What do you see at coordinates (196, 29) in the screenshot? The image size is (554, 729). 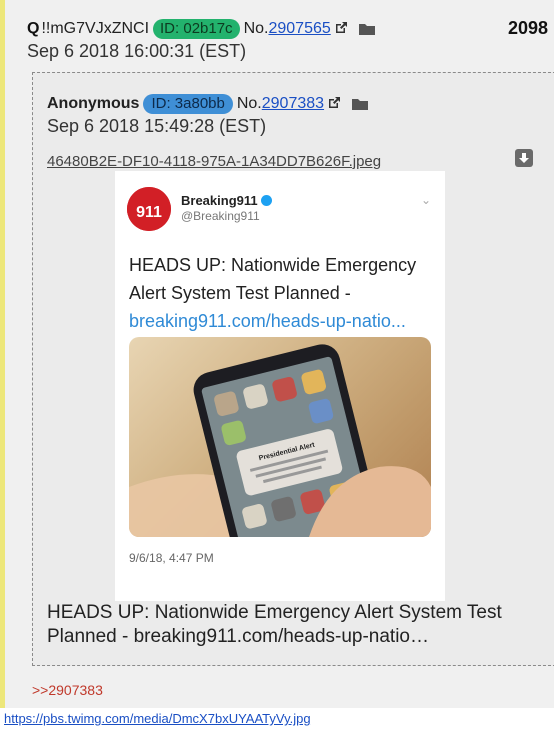 I see `poster-id-badge: ID: 02b17c` at bounding box center [196, 29].